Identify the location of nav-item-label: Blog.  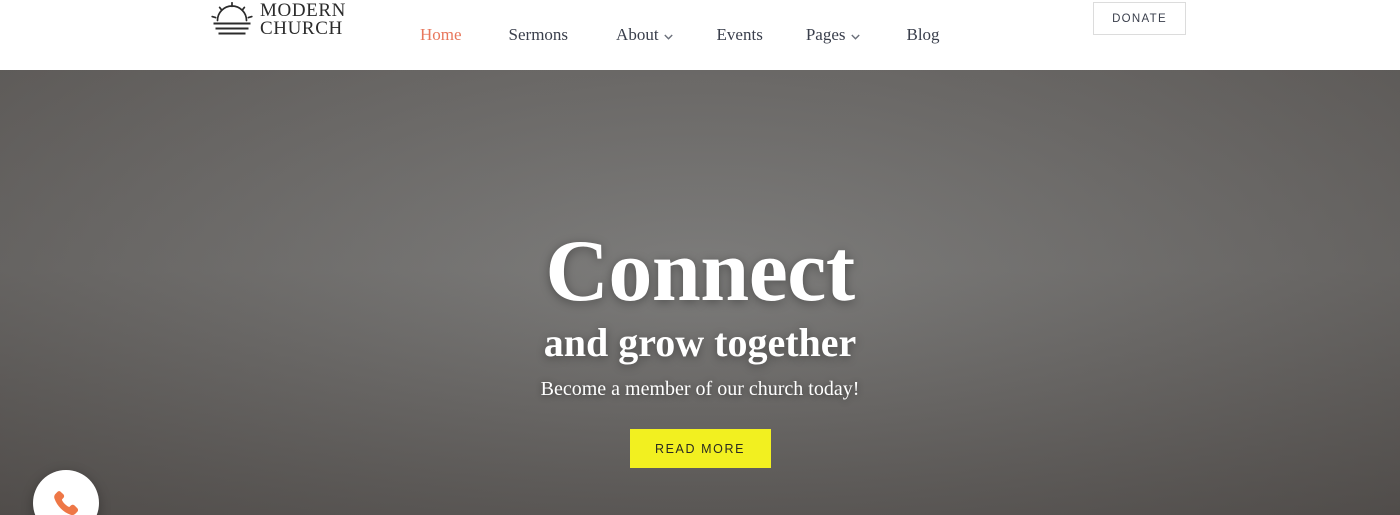
(923, 34).